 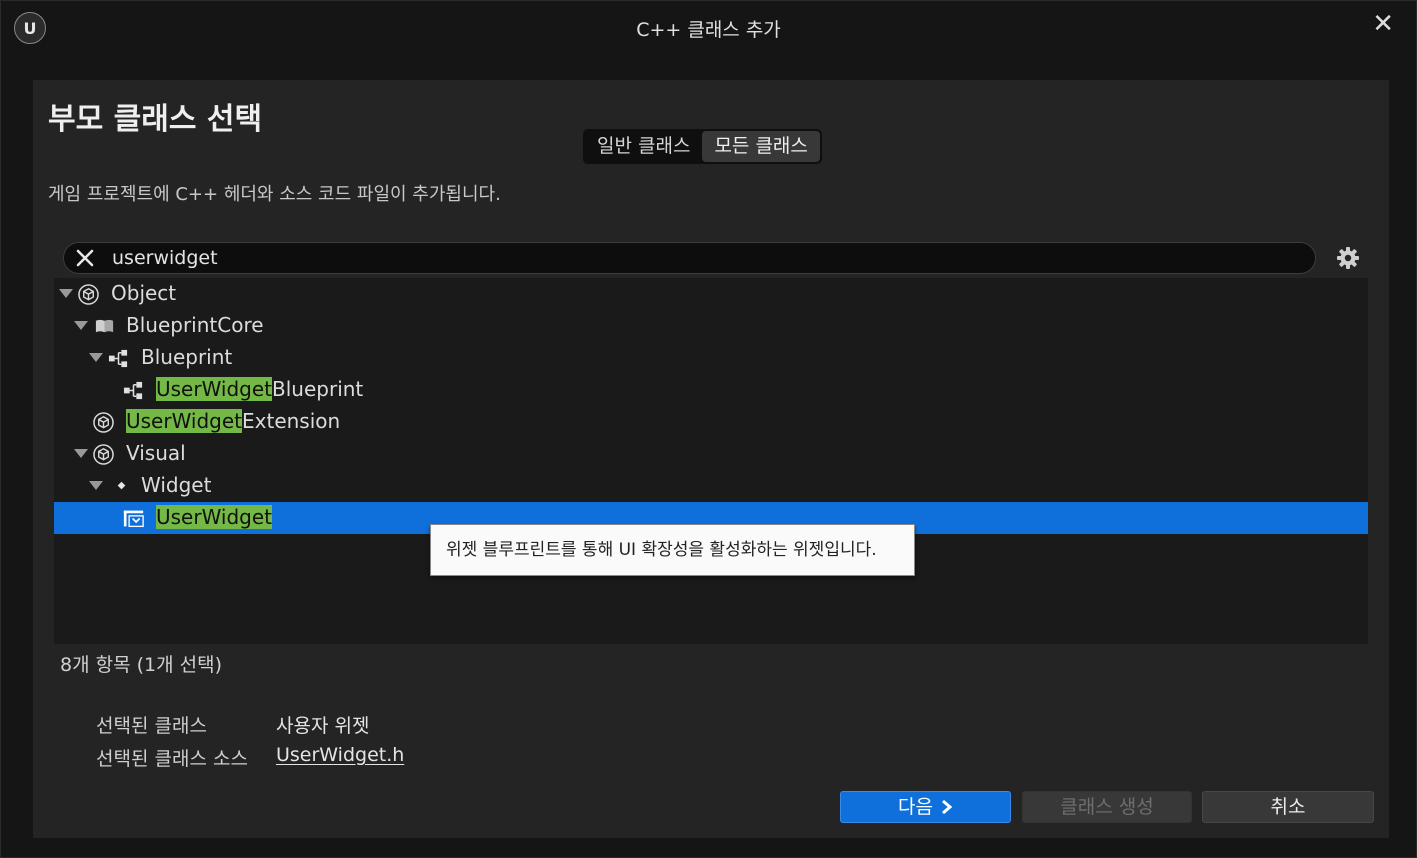 I want to click on search-box, so click(x=689, y=258).